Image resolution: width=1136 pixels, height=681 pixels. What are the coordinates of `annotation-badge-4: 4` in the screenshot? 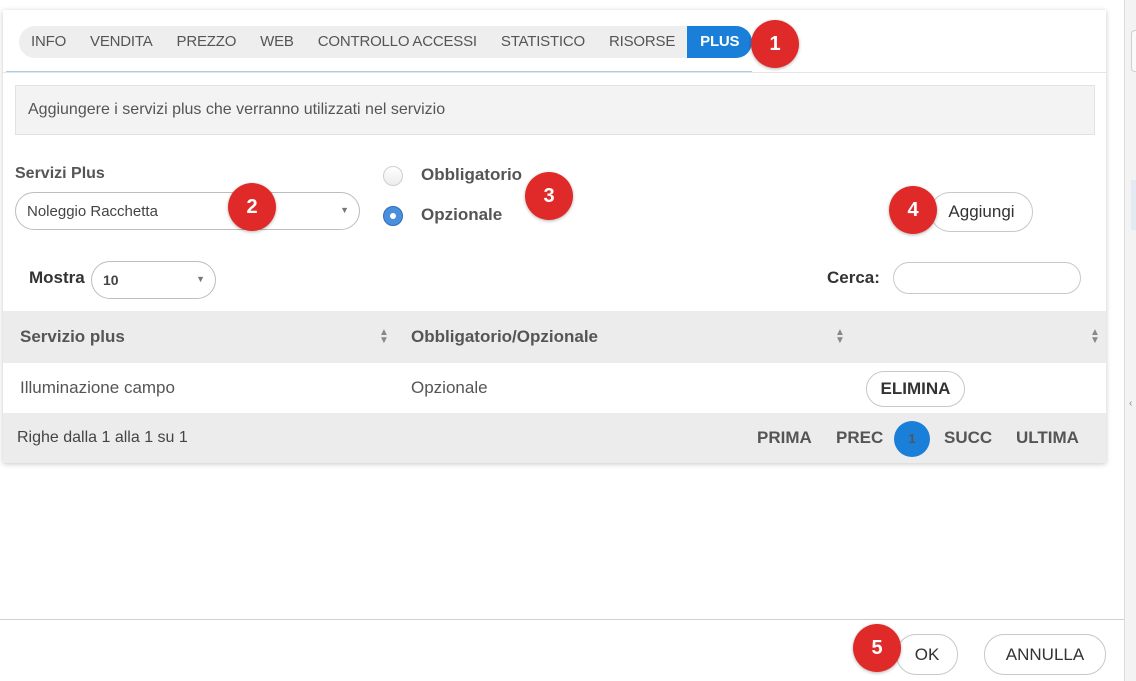 It's located at (913, 210).